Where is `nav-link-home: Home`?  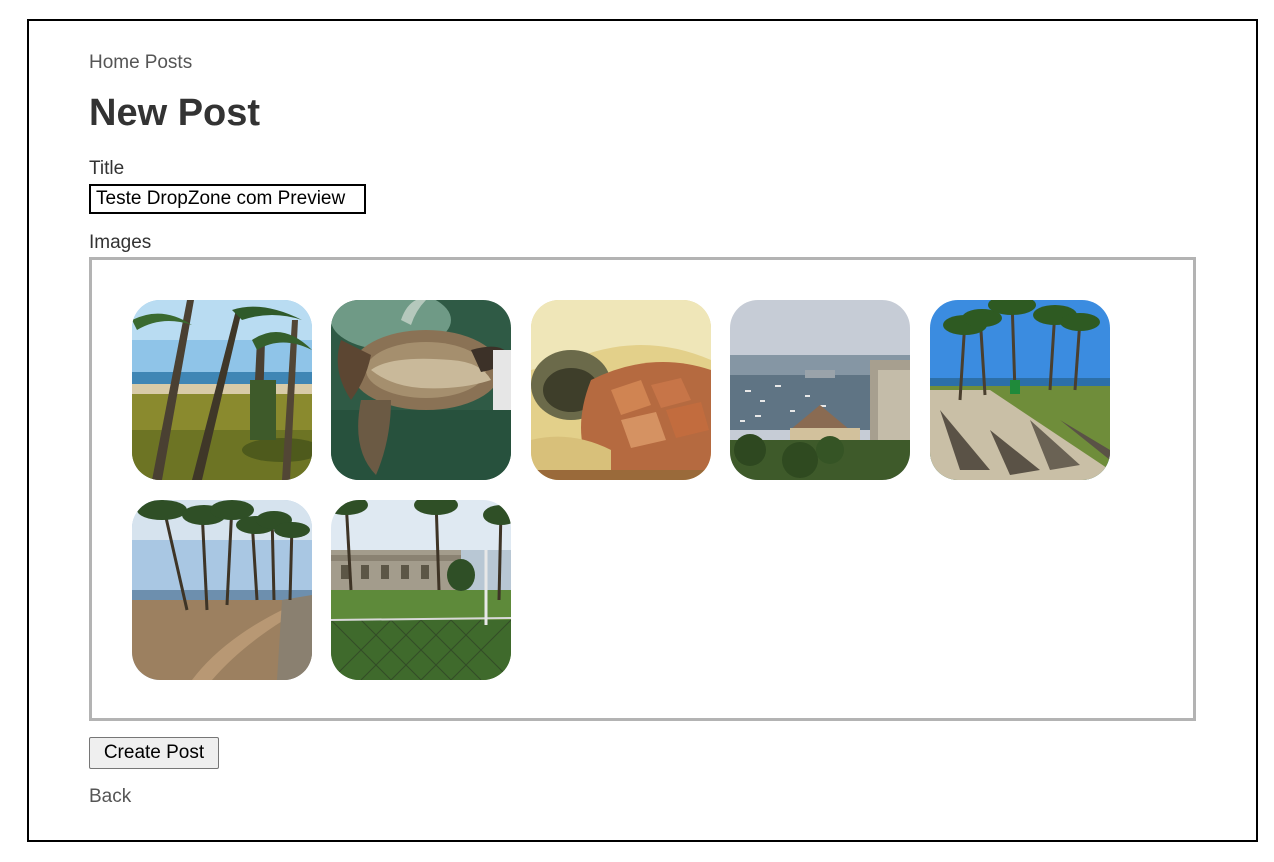 nav-link-home: Home is located at coordinates (114, 62).